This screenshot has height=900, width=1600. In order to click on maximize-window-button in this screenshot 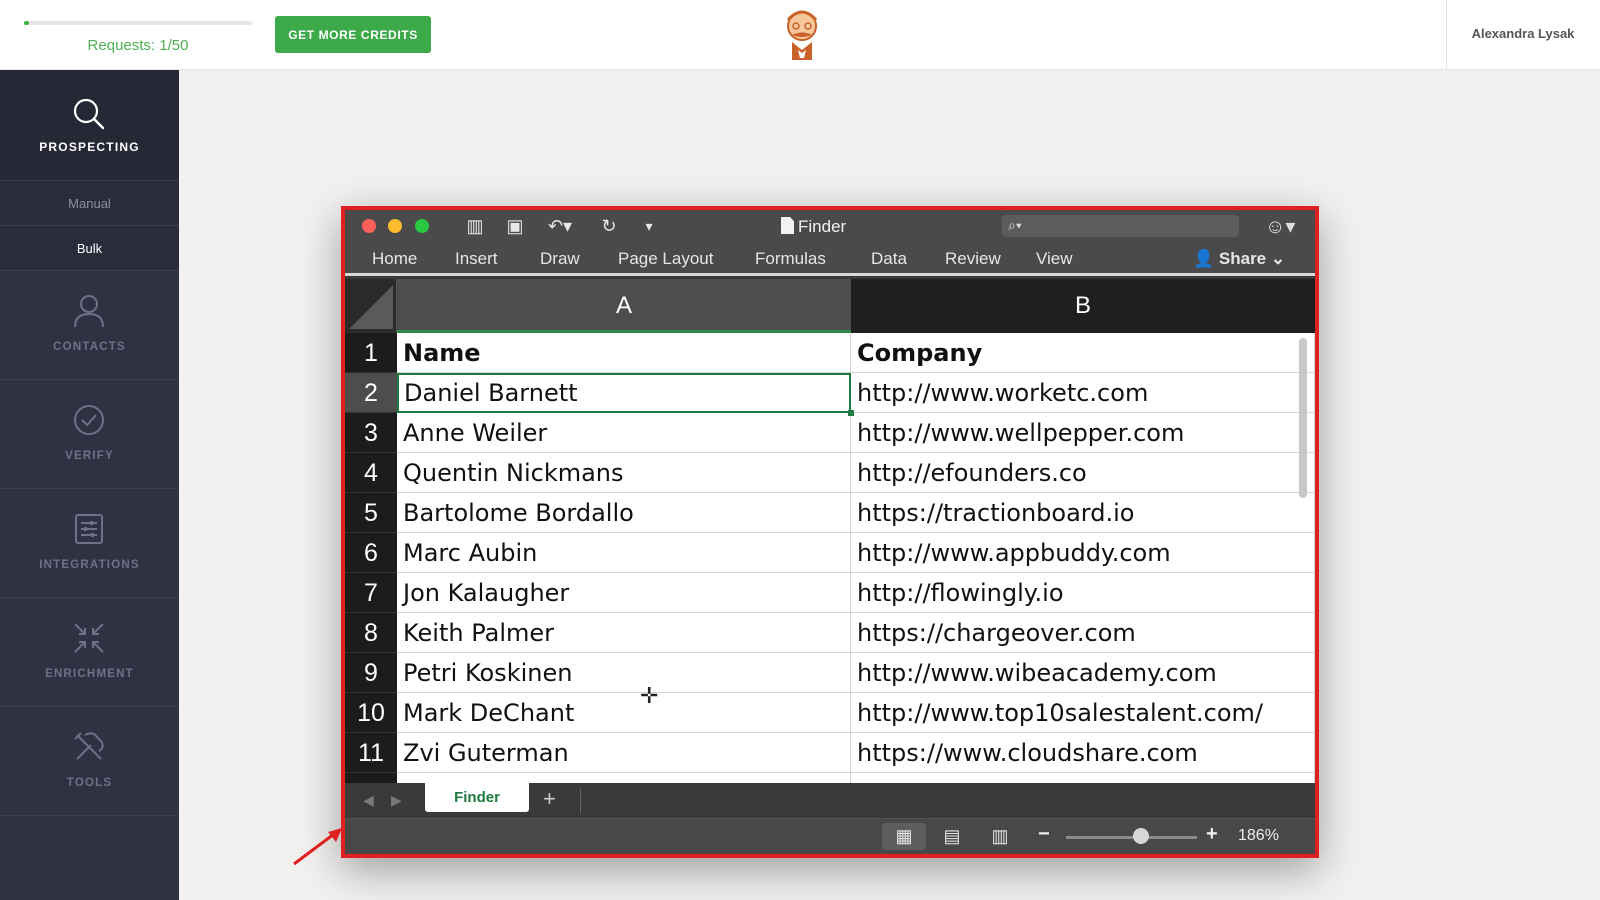, I will do `click(422, 226)`.